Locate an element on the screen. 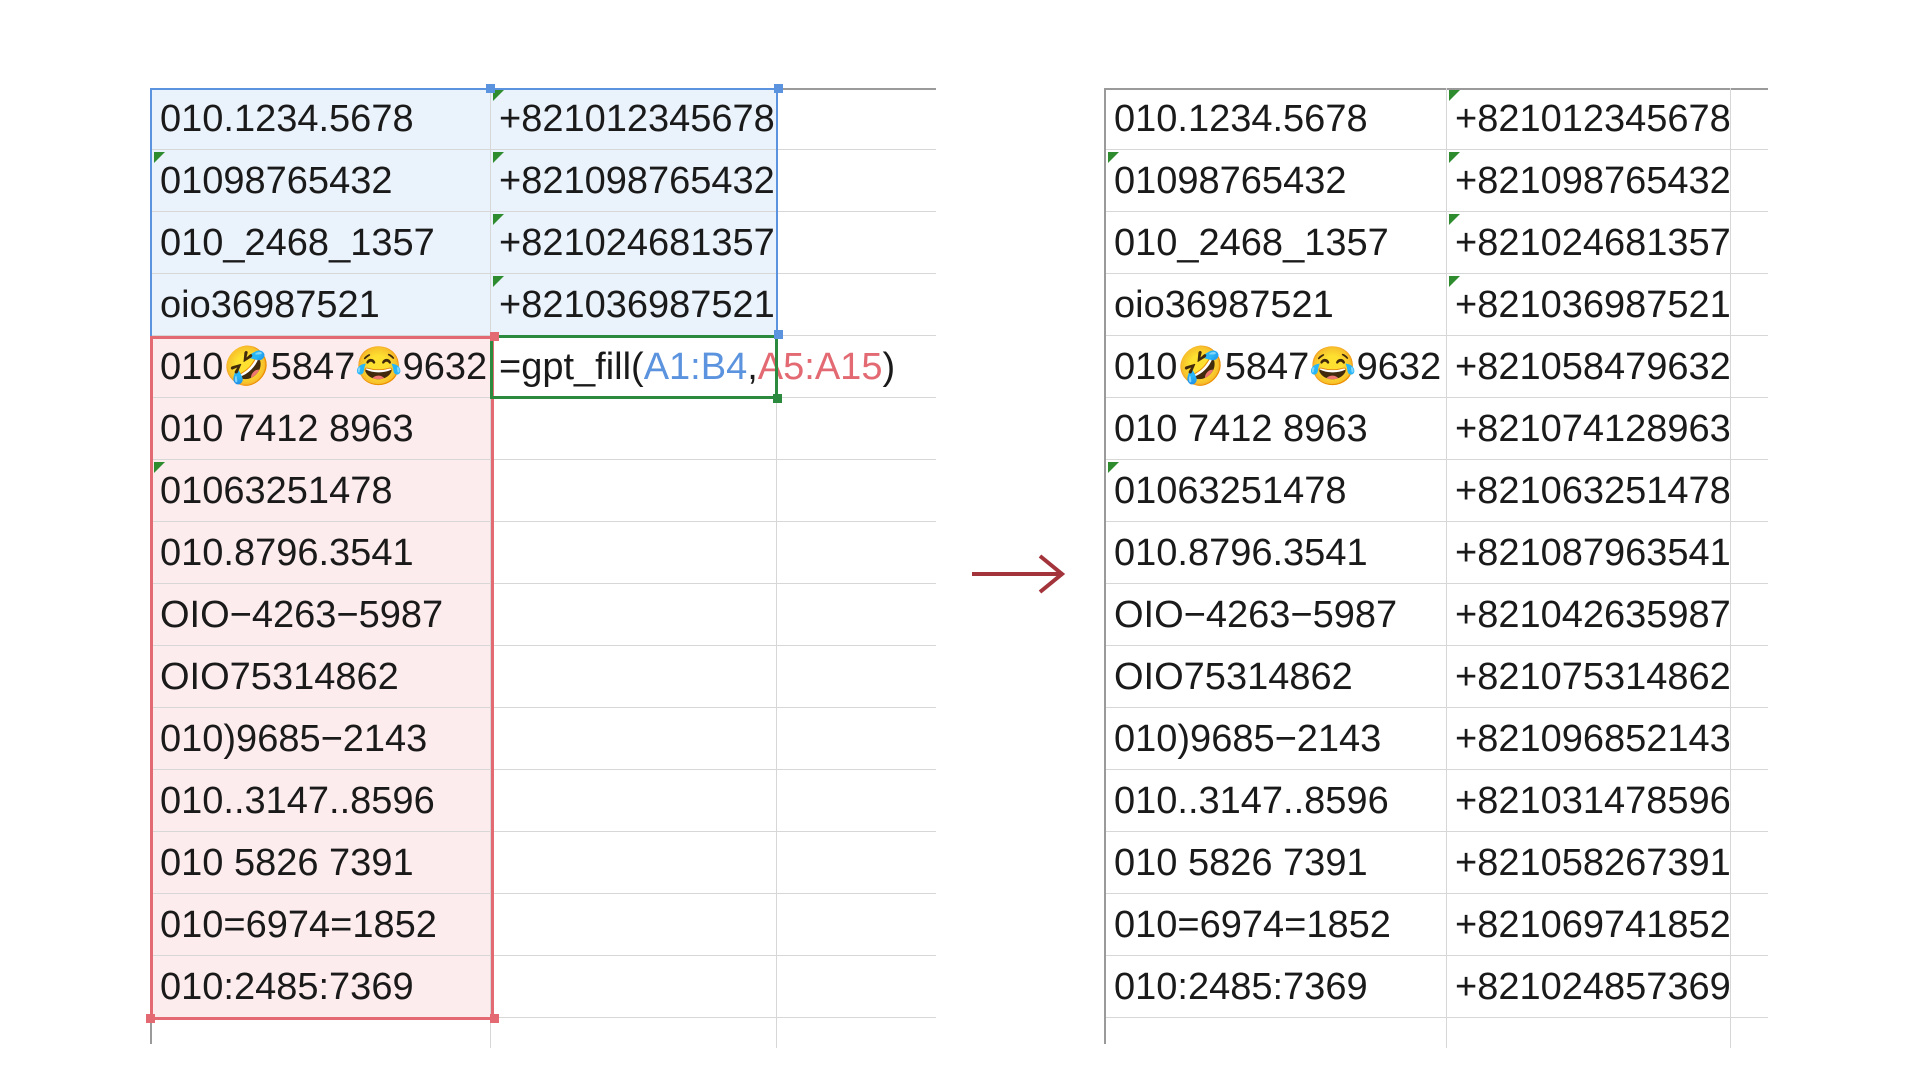 The width and height of the screenshot is (1920, 1080). formula-cell-b5: =gpt_fill(A1:B4,A5:A15) is located at coordinates (693, 367).